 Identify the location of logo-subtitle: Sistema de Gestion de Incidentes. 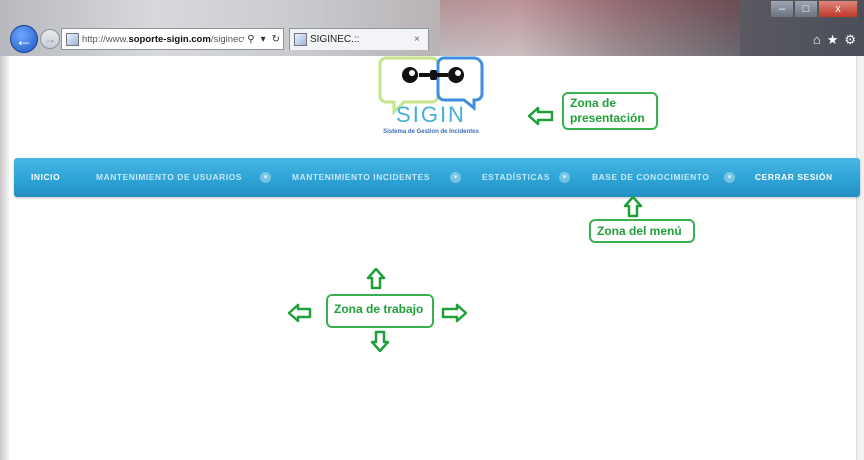
(431, 132).